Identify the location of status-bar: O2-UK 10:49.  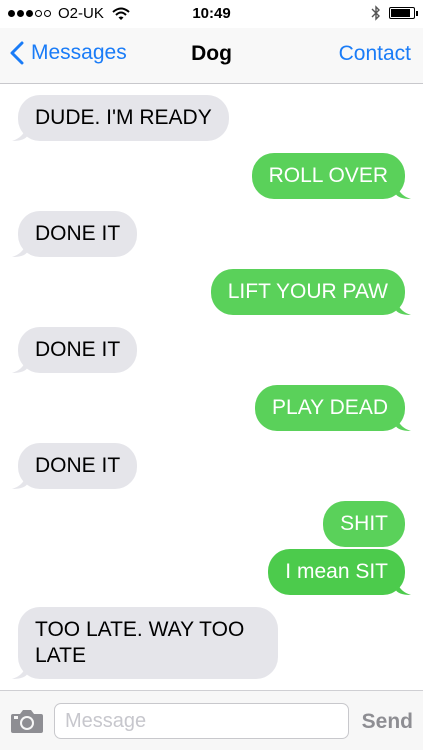
(211, 14).